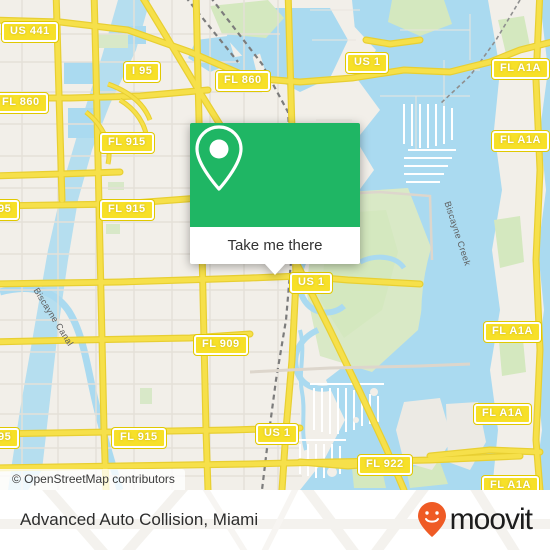 The width and height of the screenshot is (550, 550). I want to click on road-shield: FL 909, so click(221, 345).